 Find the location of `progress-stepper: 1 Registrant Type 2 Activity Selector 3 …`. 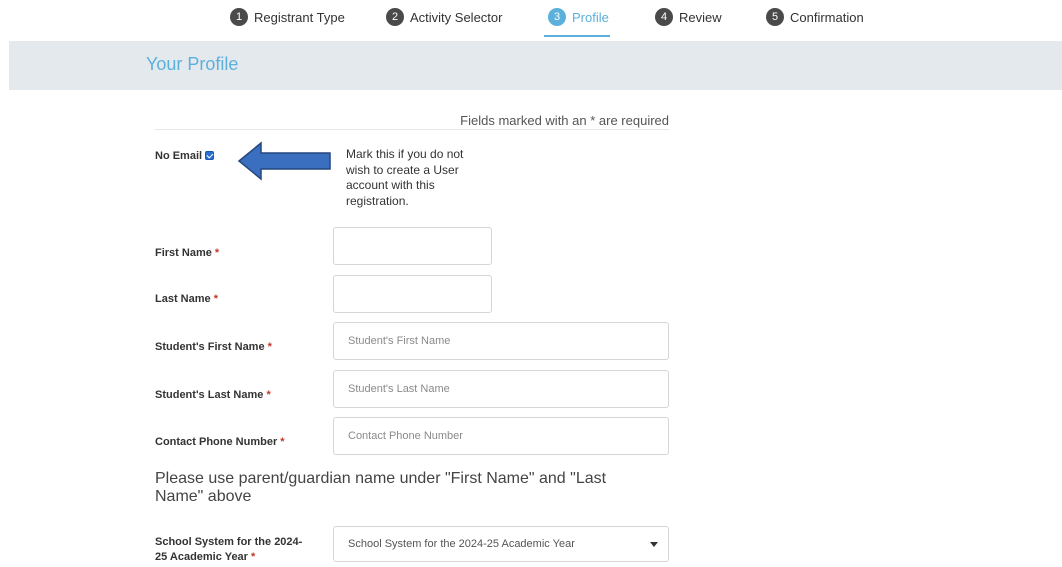

progress-stepper: 1 Registrant Type 2 Activity Selector 3 … is located at coordinates (531, 20).